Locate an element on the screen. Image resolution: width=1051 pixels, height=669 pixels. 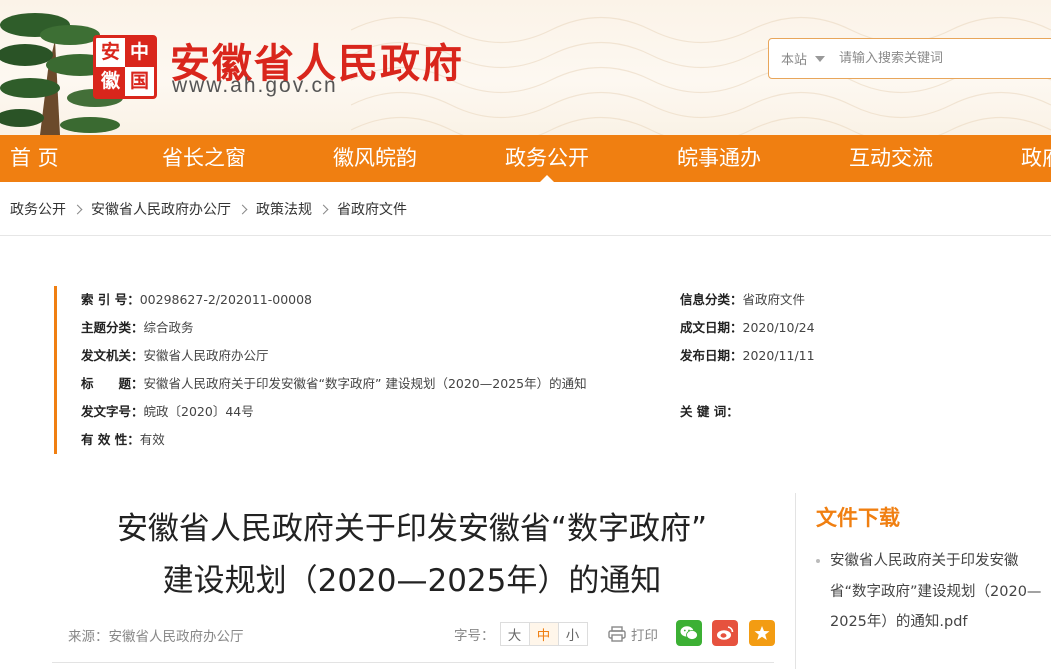
info-doc-number: 发文字号：皖政〔2020〕44号 is located at coordinates (167, 412).